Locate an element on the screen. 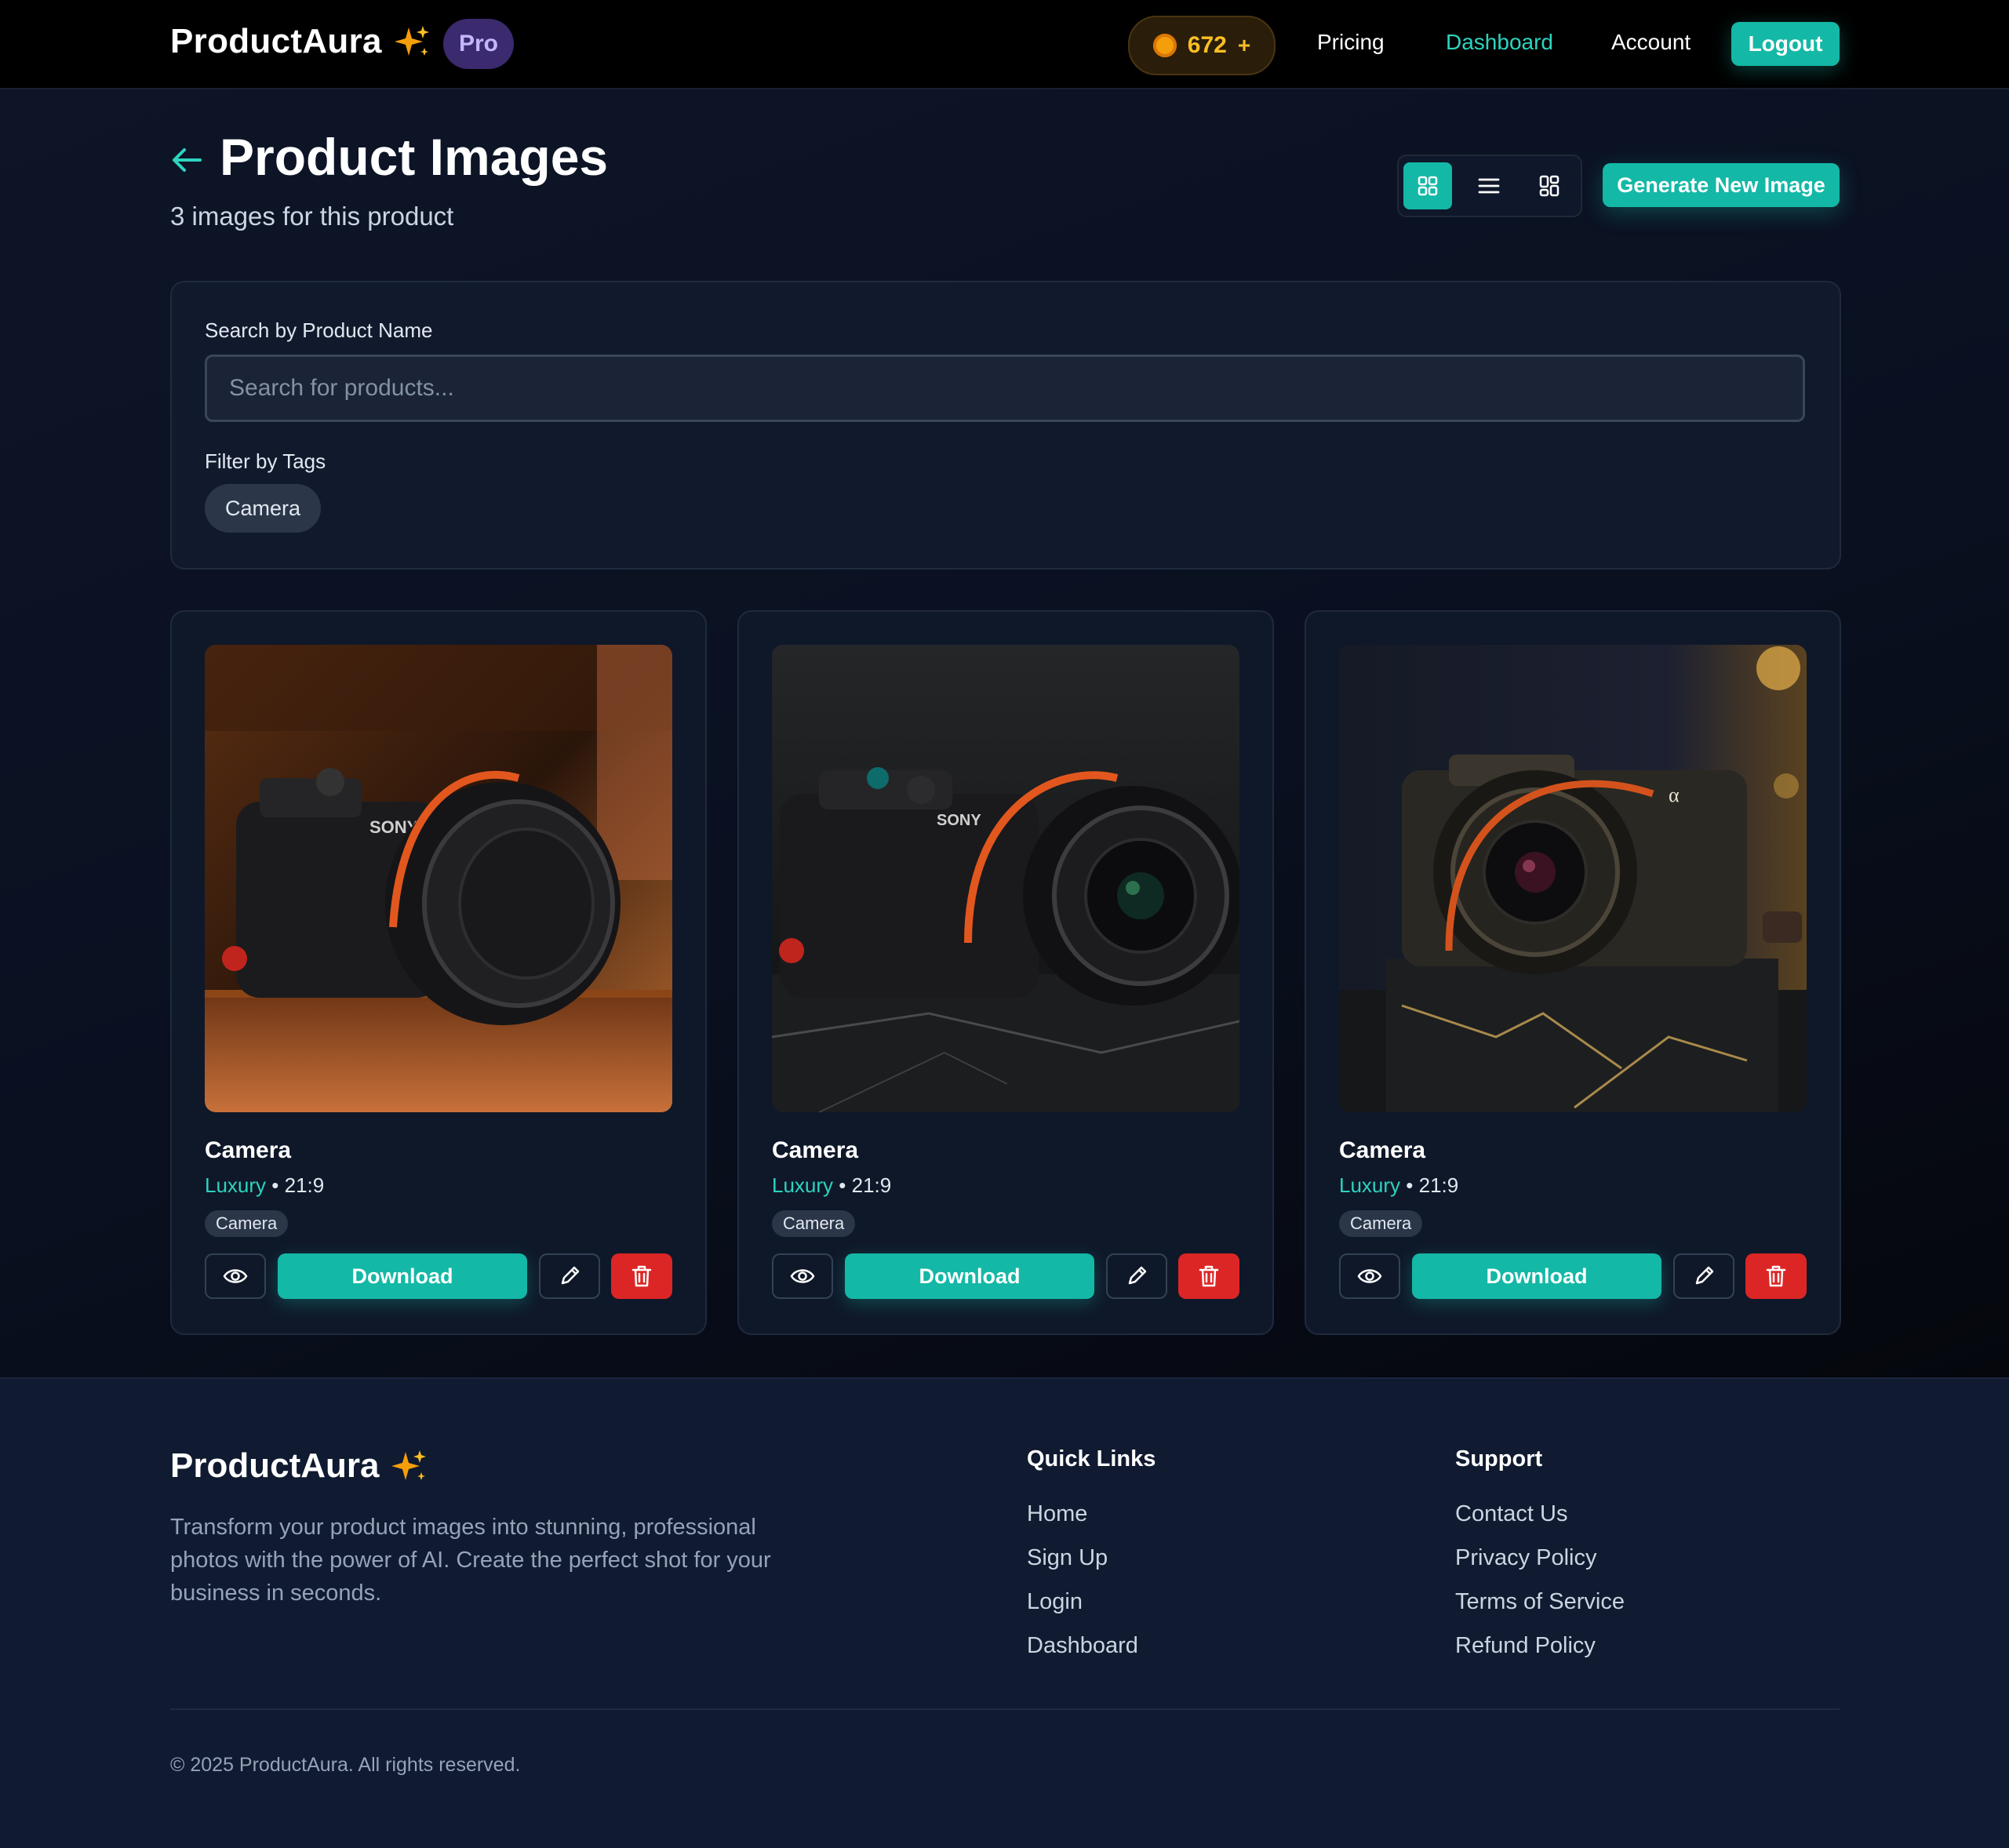 This screenshot has height=1848, width=2009. footer-brand: ProductAura is located at coordinates (299, 1466).